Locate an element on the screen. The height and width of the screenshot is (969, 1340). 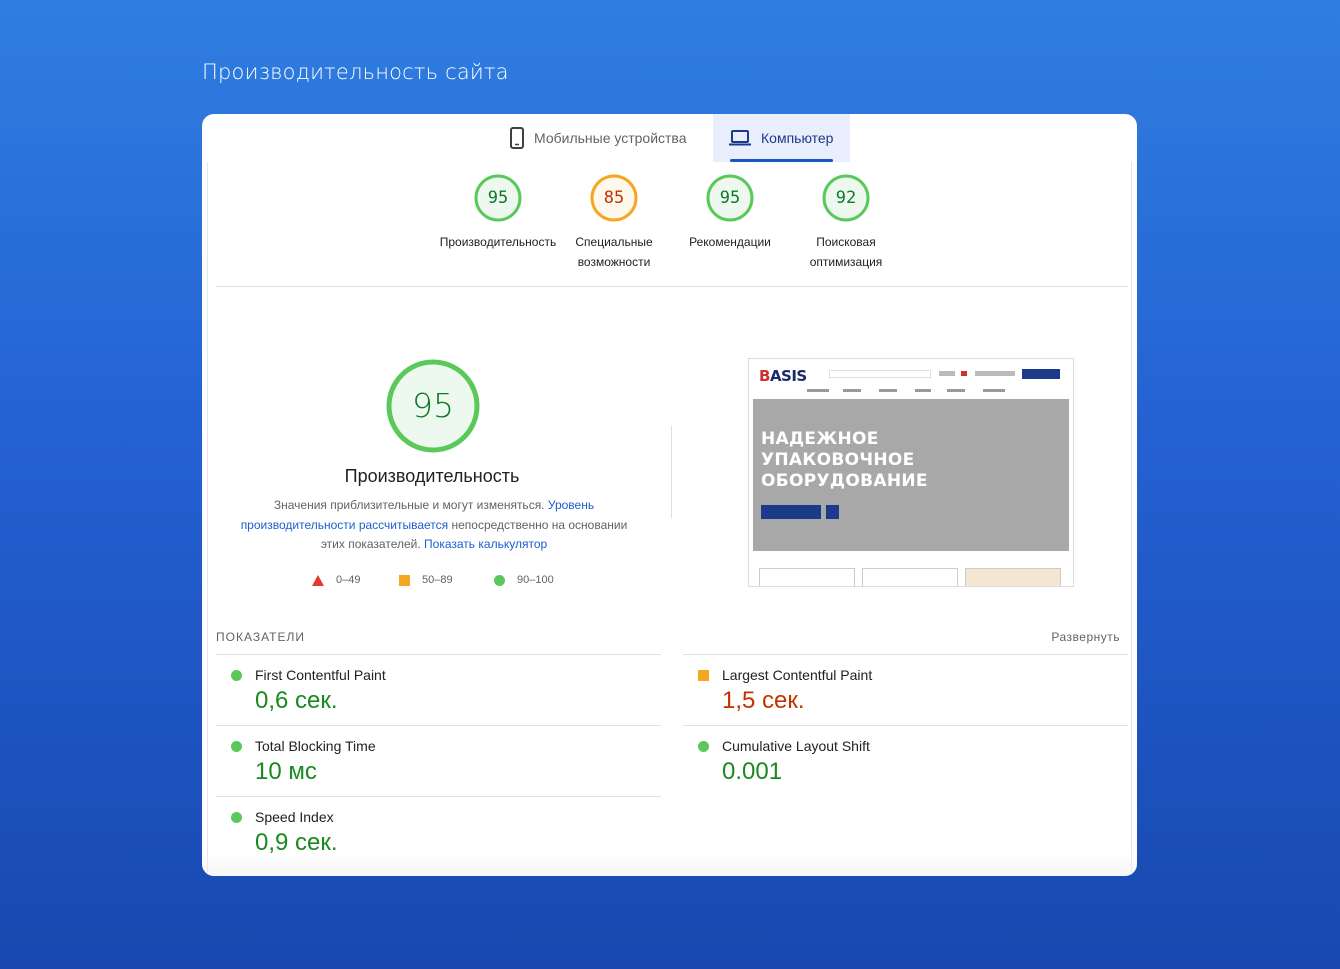
metric-name: Cumulative Layout Shift is located at coordinates (796, 746).